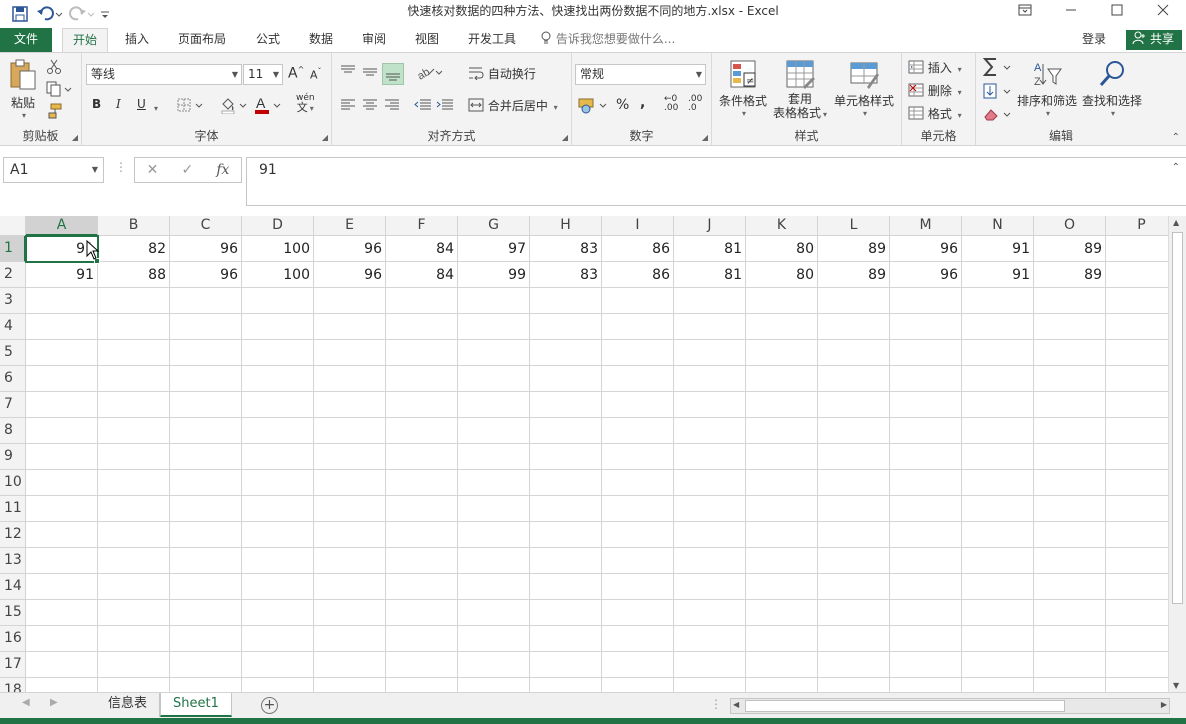 The image size is (1186, 724). Describe the element at coordinates (782, 685) in the screenshot. I see `cell-k18` at that location.